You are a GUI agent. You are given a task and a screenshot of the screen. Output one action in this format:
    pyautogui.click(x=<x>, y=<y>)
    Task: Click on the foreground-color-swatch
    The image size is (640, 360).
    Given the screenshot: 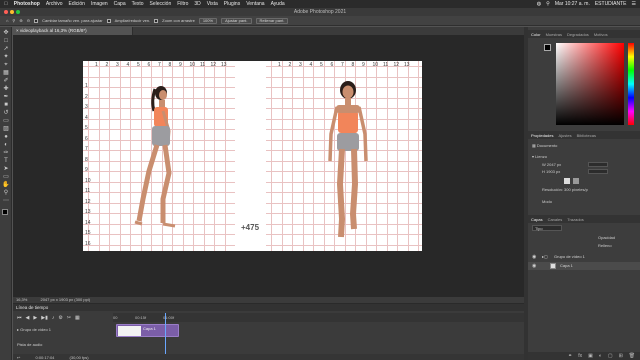 What is the action you would take?
    pyautogui.click(x=5, y=212)
    